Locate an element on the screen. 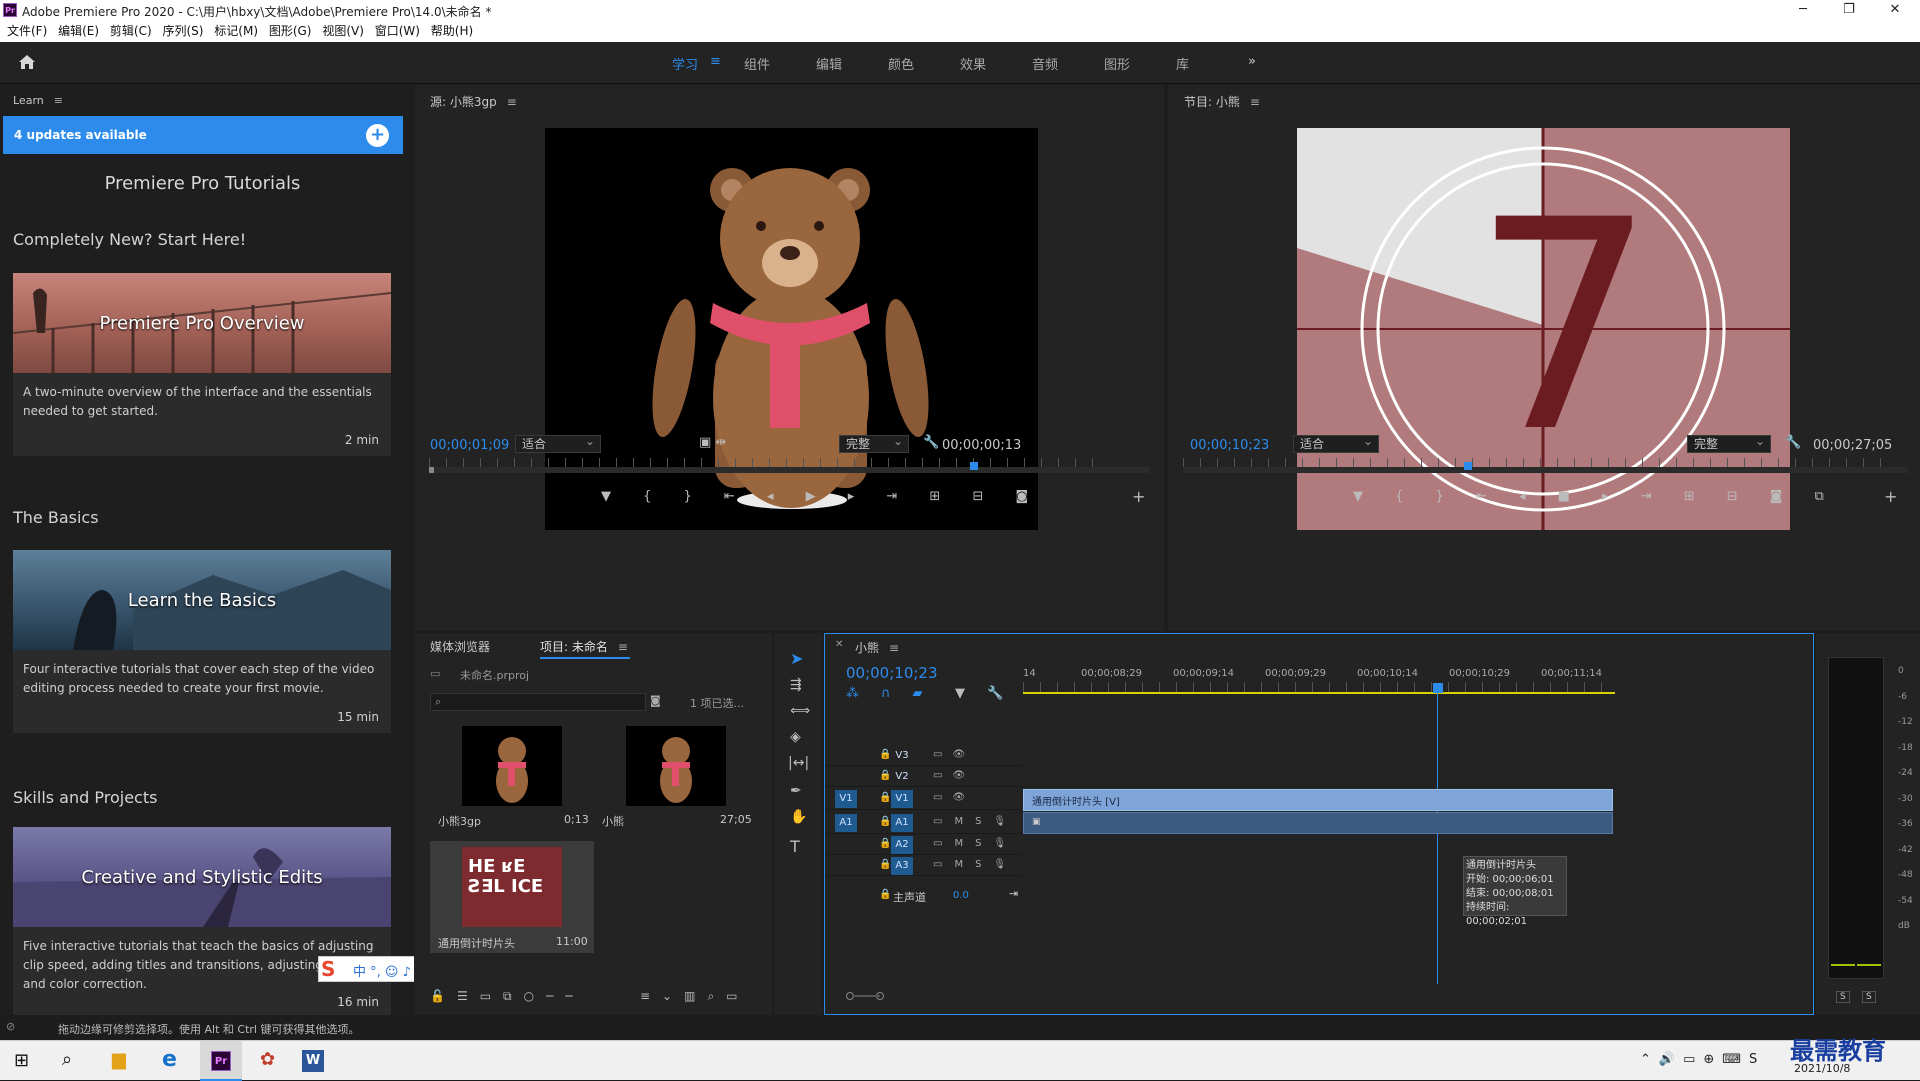 This screenshot has width=1920, height=1081. razor-tool-icon: ◈ is located at coordinates (795, 737).